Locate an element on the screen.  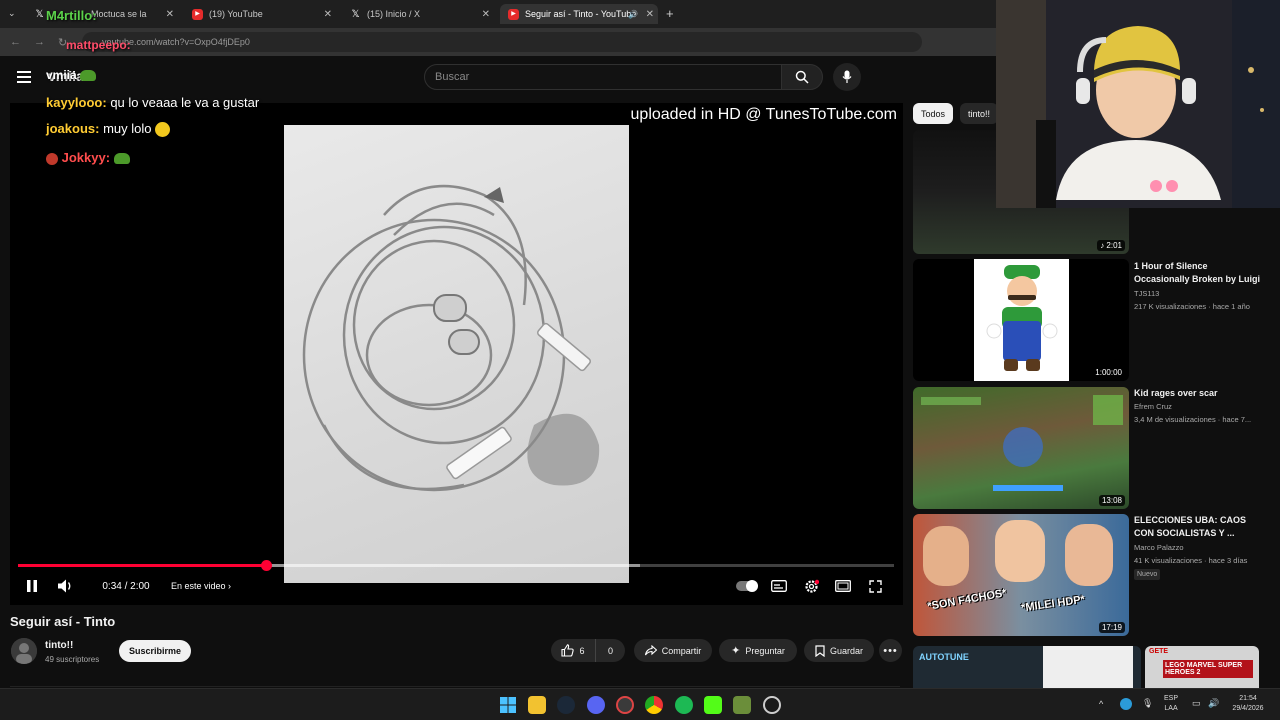
progress-bar is located at coordinates (456, 565).